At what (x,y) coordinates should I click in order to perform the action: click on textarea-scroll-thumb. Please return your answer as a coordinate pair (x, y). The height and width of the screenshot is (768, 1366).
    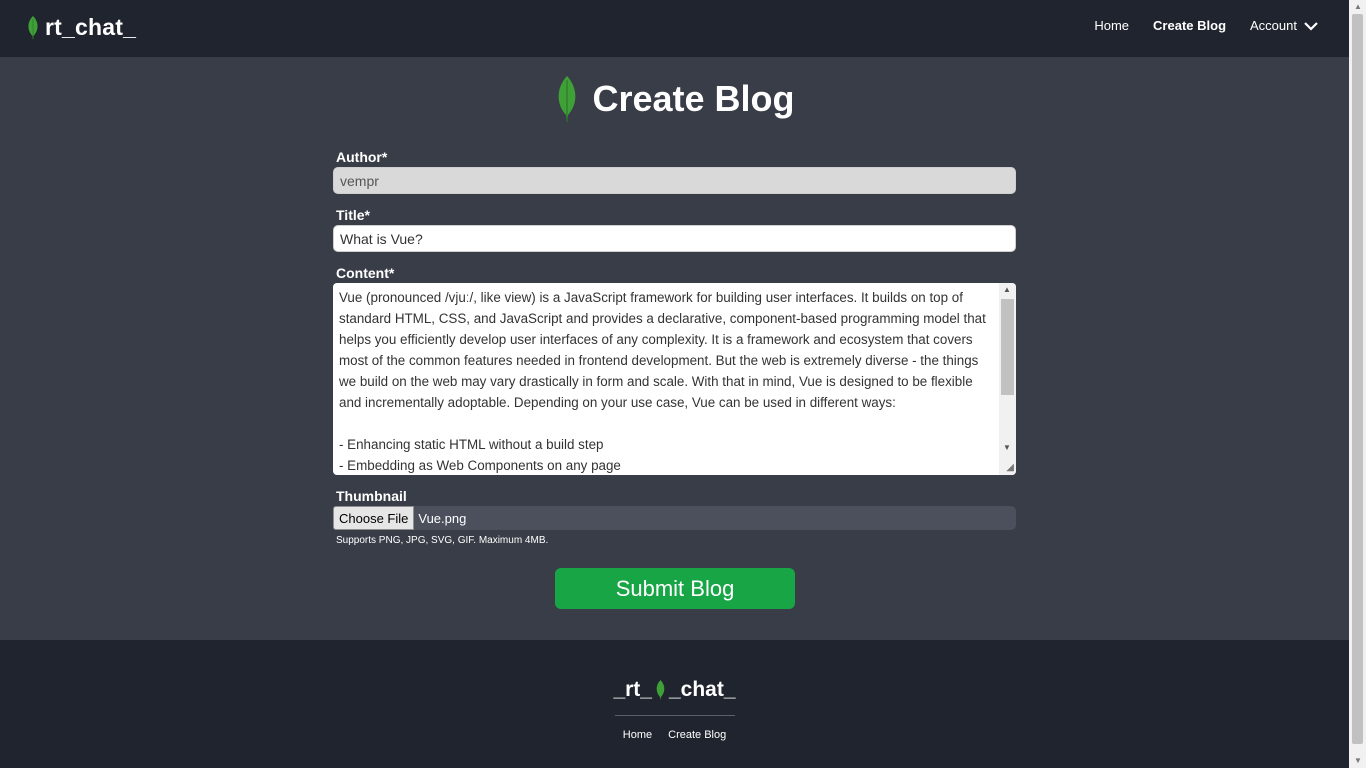
    Looking at the image, I should click on (1007, 347).